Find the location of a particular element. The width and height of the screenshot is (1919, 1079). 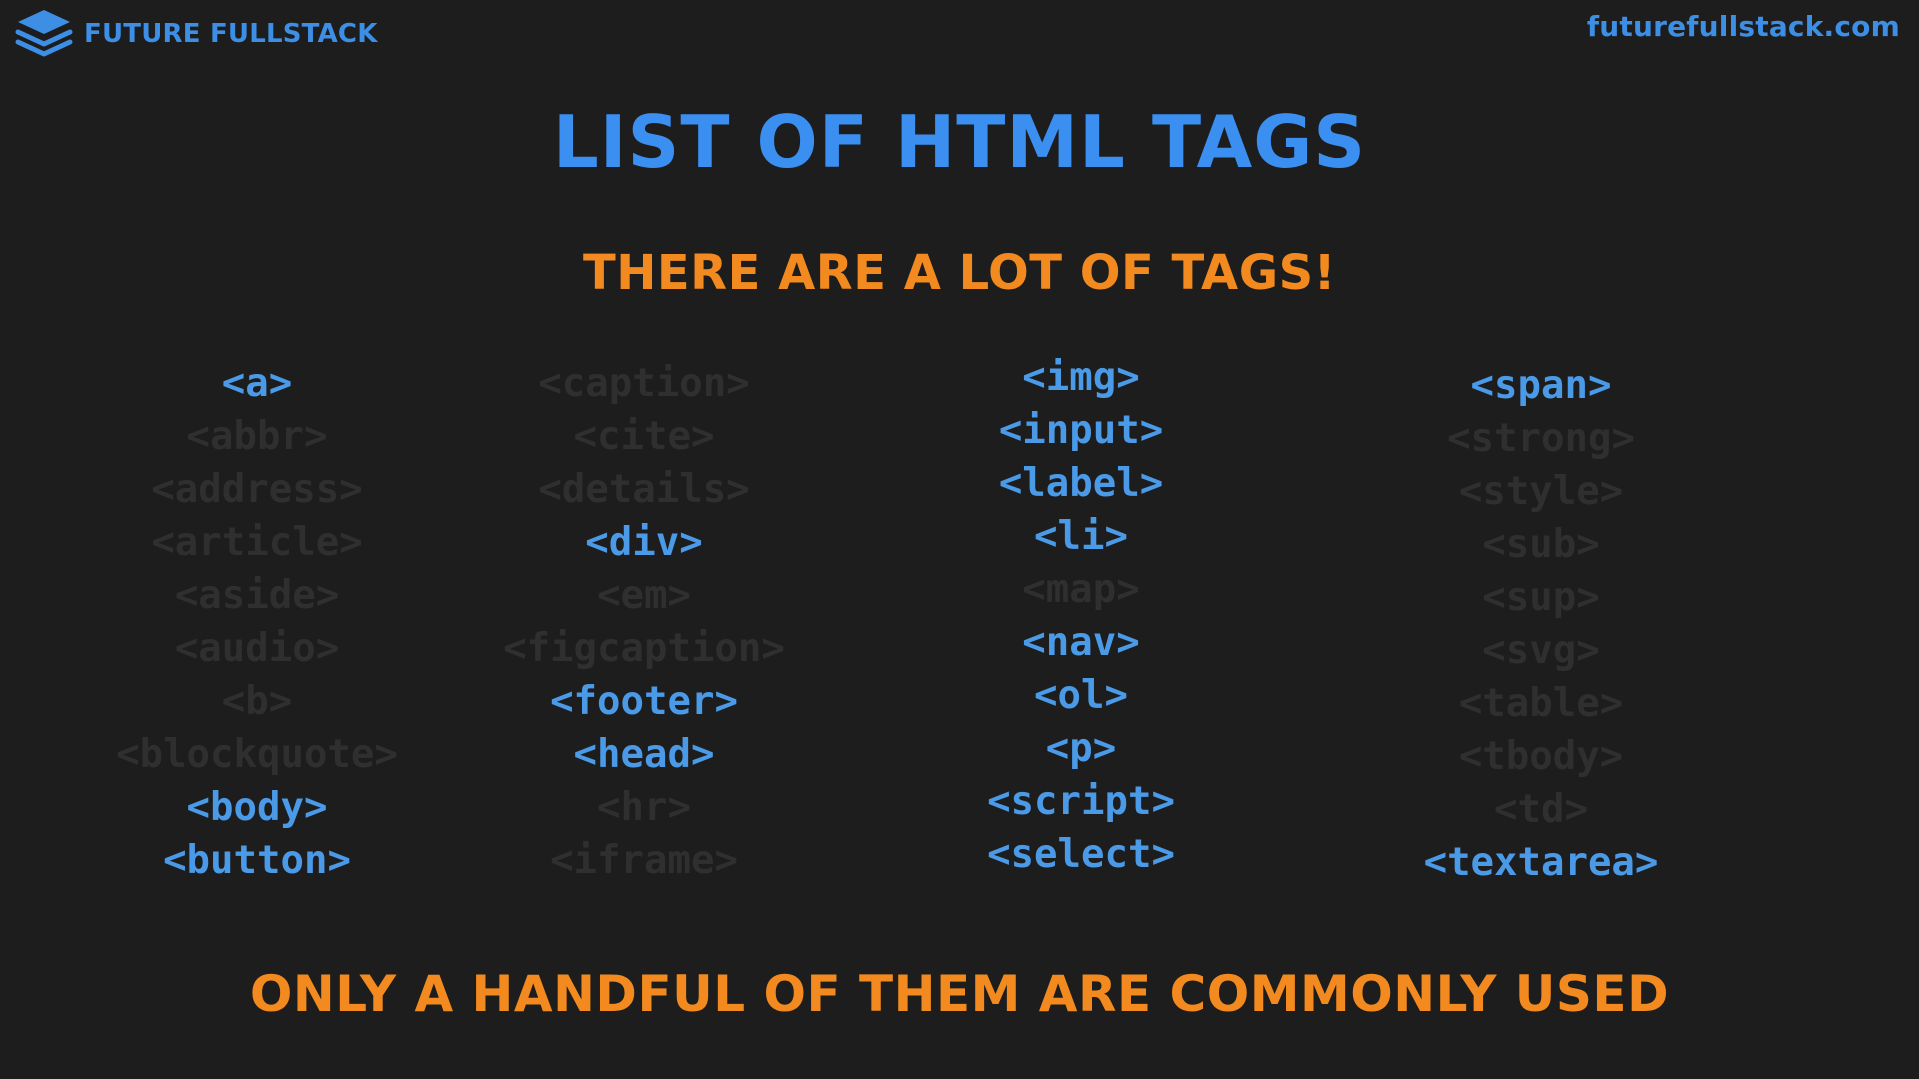

tag-item-highlighted: <body> is located at coordinates (257, 807).